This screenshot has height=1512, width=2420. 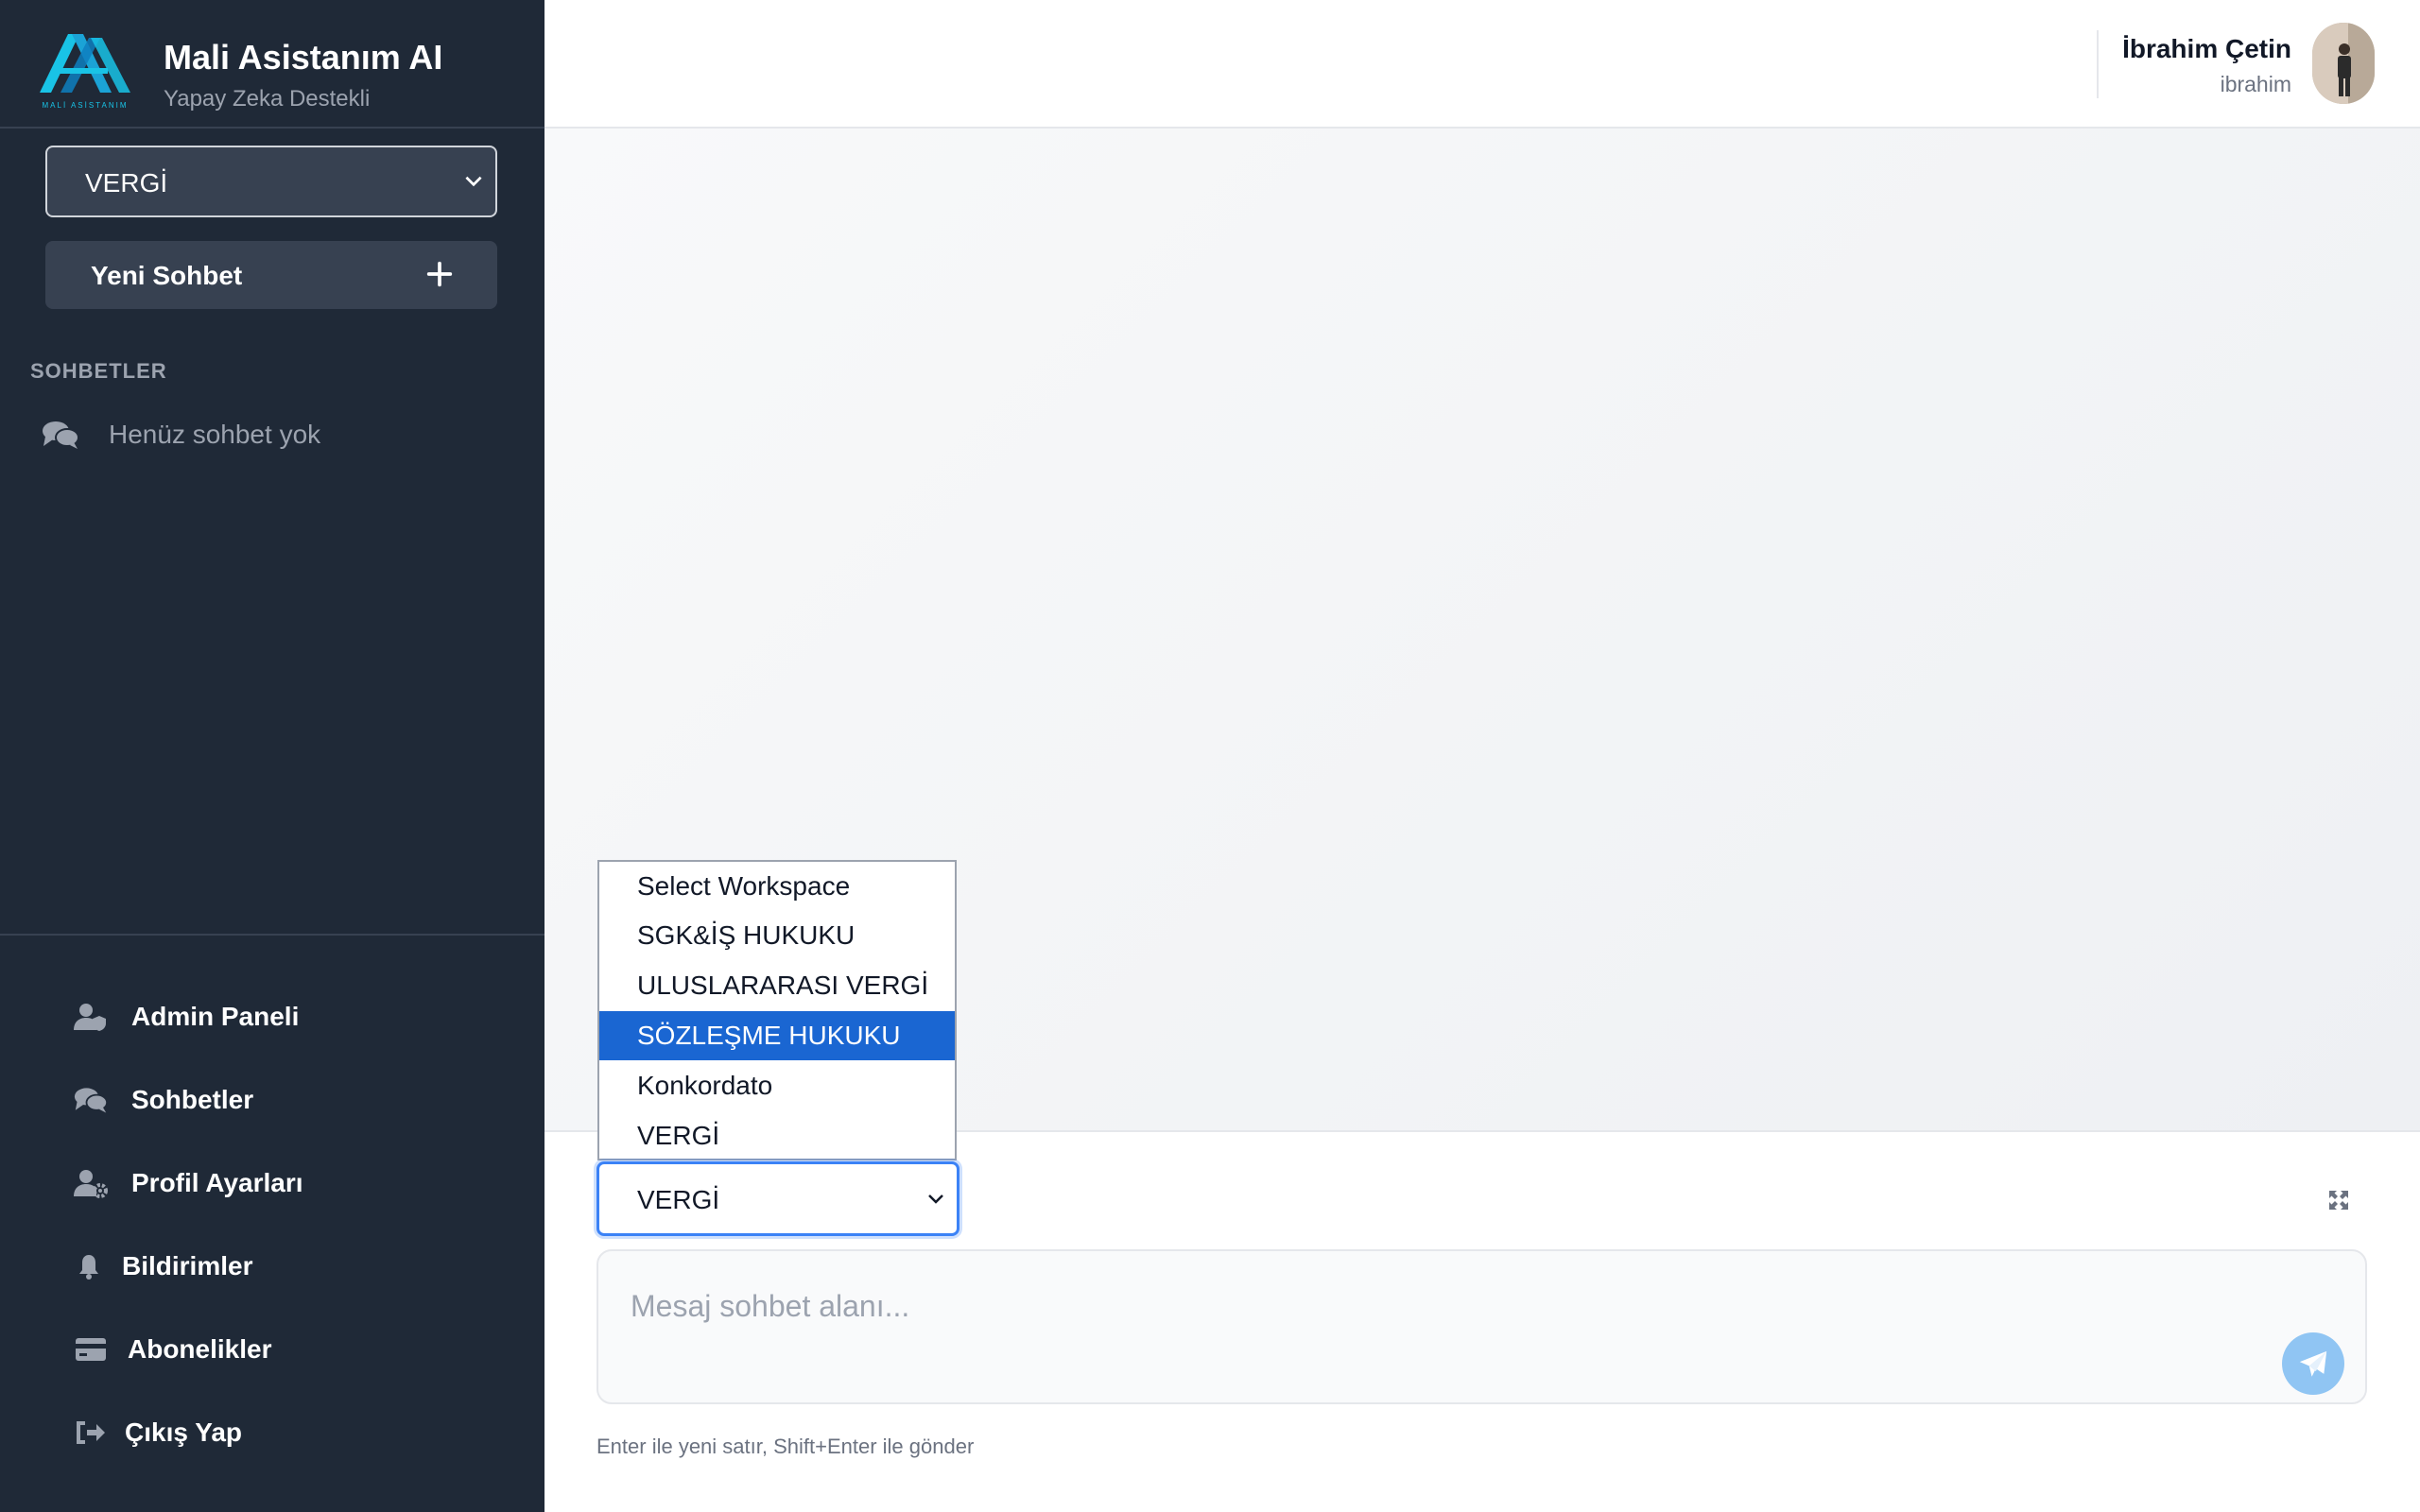 I want to click on credit-card-icon, so click(x=91, y=1349).